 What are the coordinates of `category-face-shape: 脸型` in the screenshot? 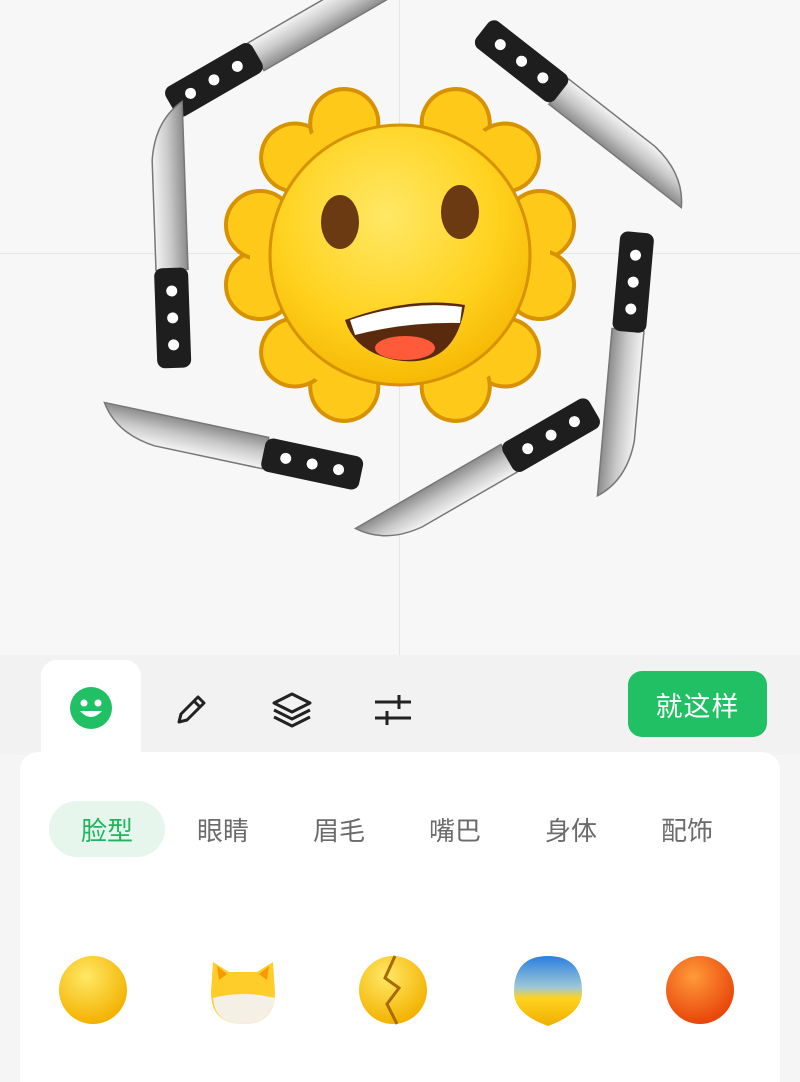 It's located at (107, 829).